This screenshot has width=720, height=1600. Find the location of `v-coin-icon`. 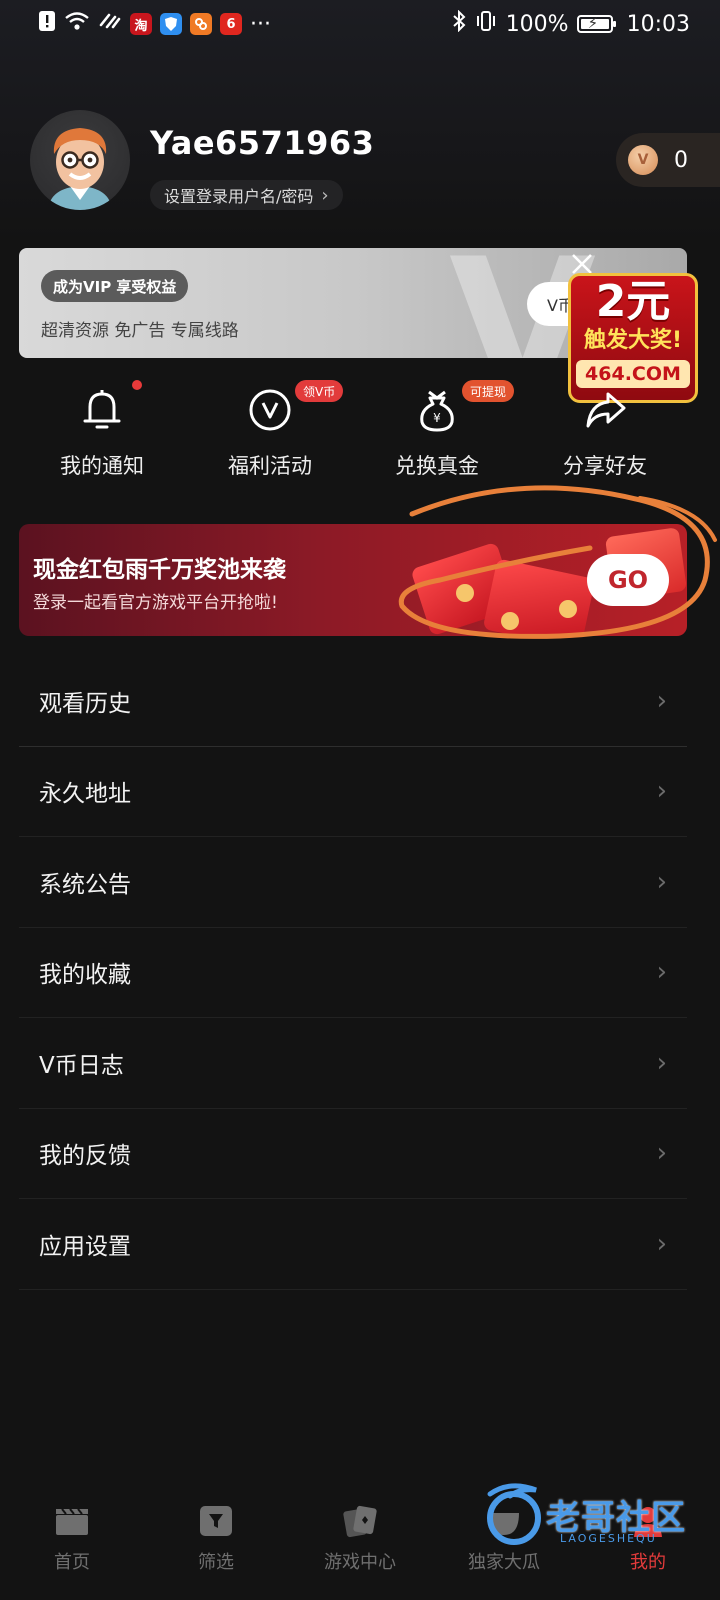

v-coin-icon is located at coordinates (270, 410).